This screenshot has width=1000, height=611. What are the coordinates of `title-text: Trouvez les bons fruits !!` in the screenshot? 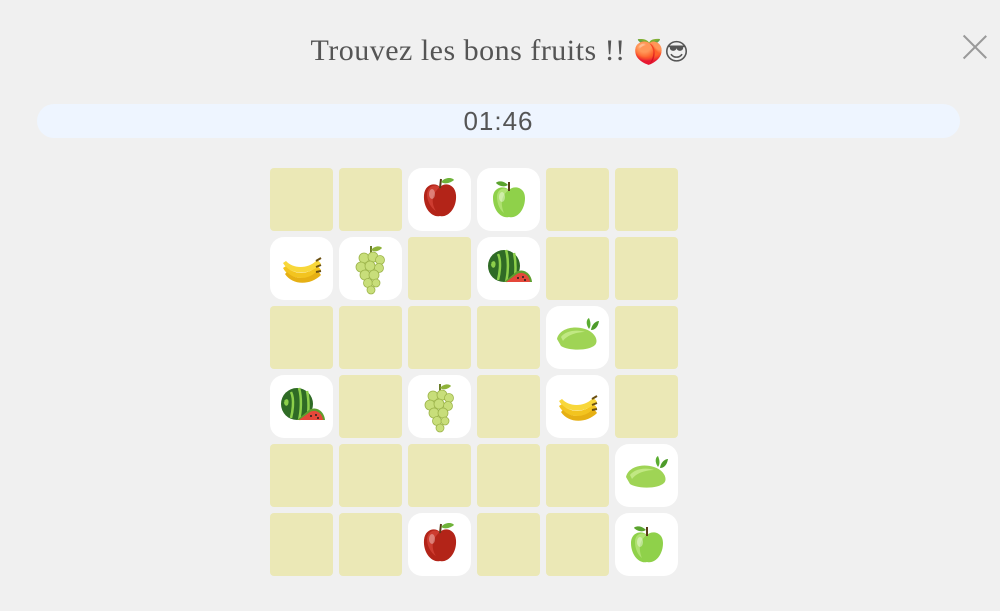 It's located at (468, 50).